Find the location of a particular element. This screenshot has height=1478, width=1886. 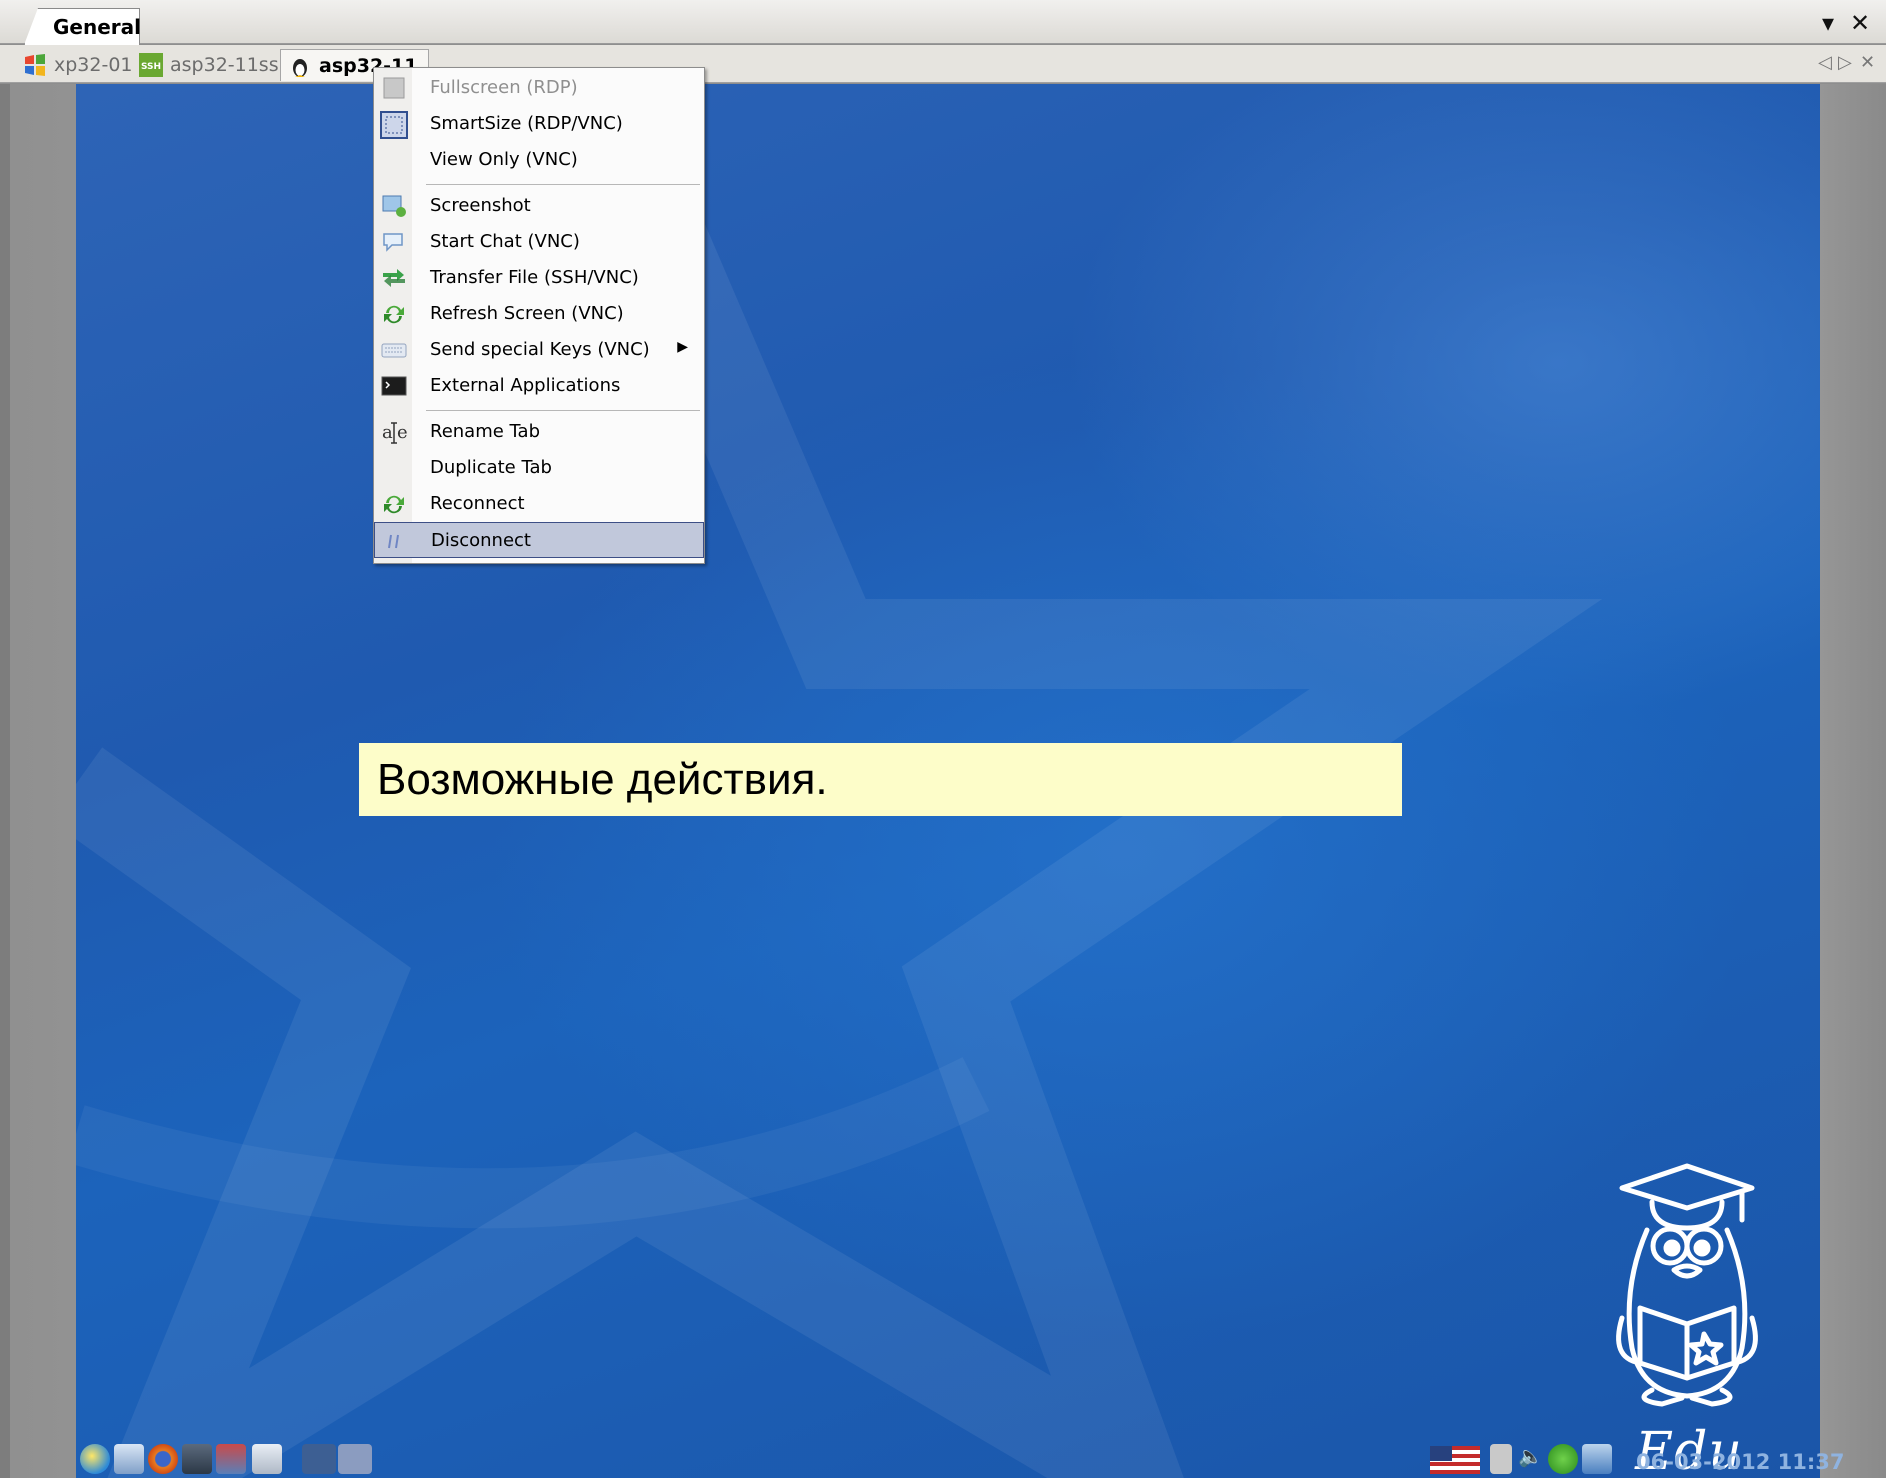

tab-general-label: General is located at coordinates (97, 27).